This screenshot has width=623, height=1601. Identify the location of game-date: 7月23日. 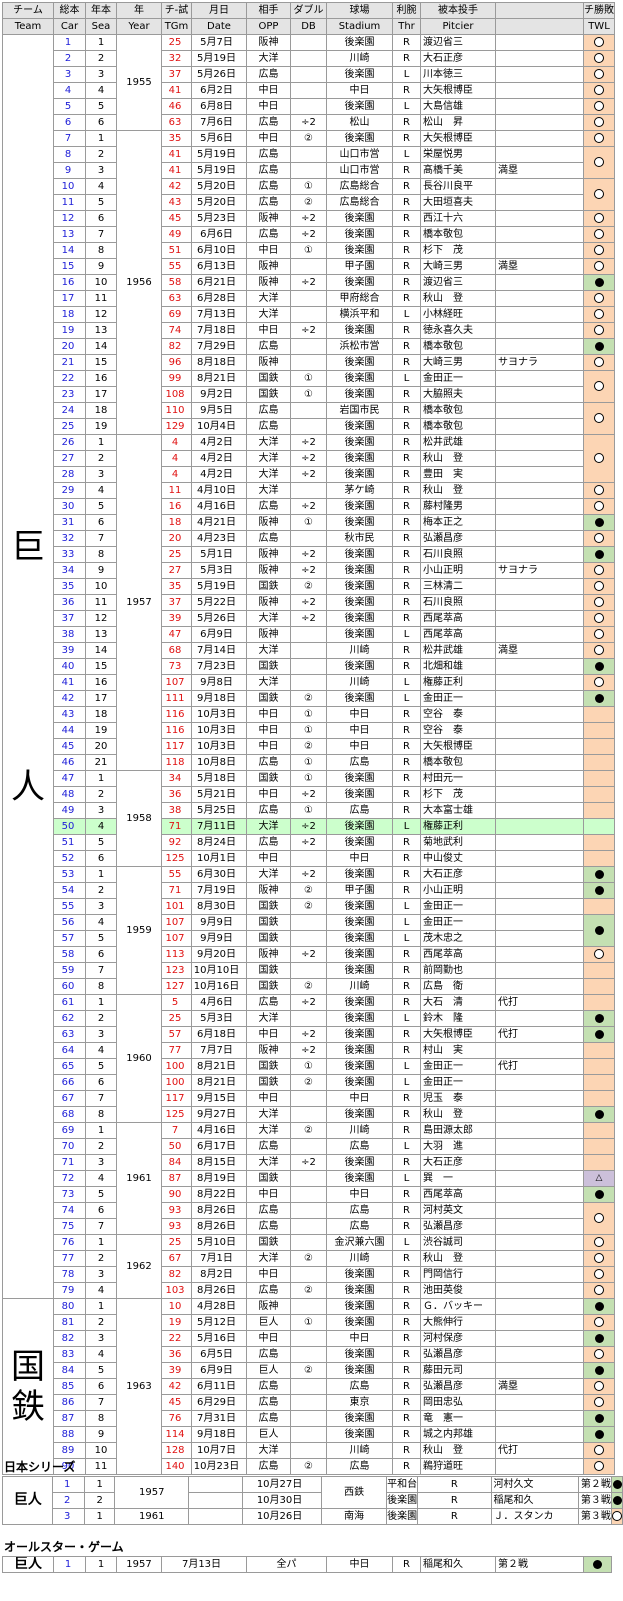
(219, 666).